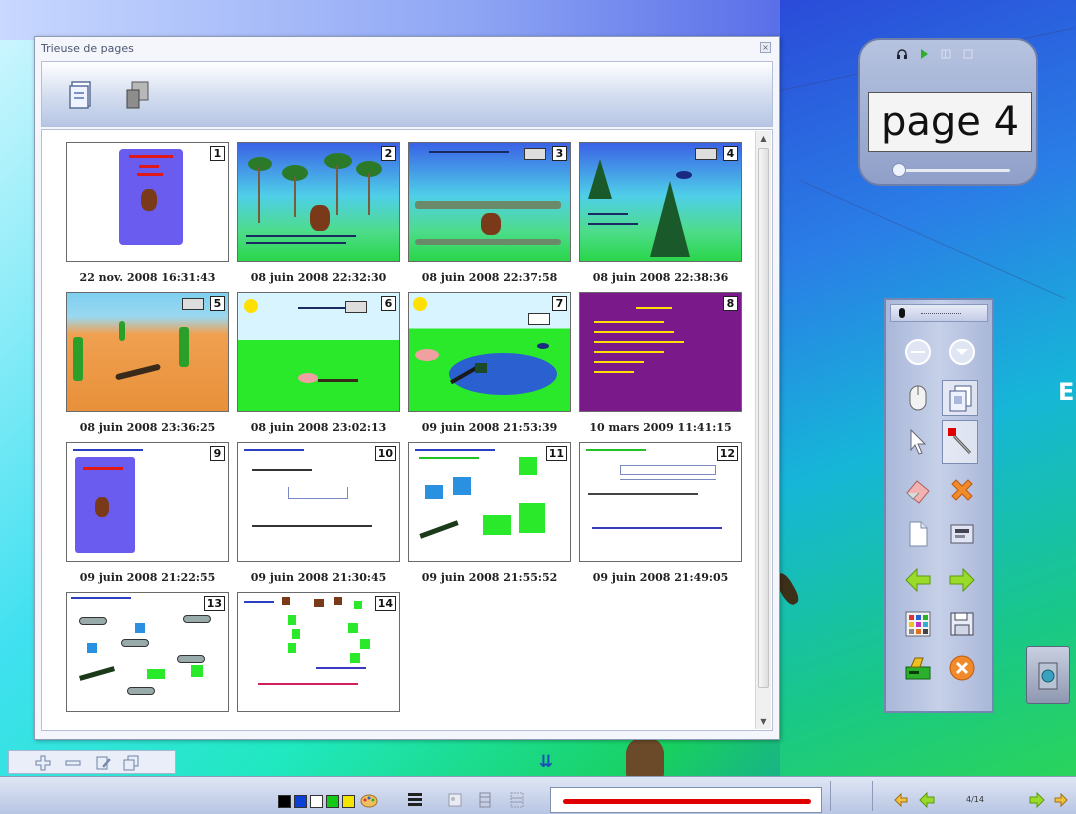 Image resolution: width=1076 pixels, height=814 pixels. I want to click on duplicate-page-icon, so click(138, 95).